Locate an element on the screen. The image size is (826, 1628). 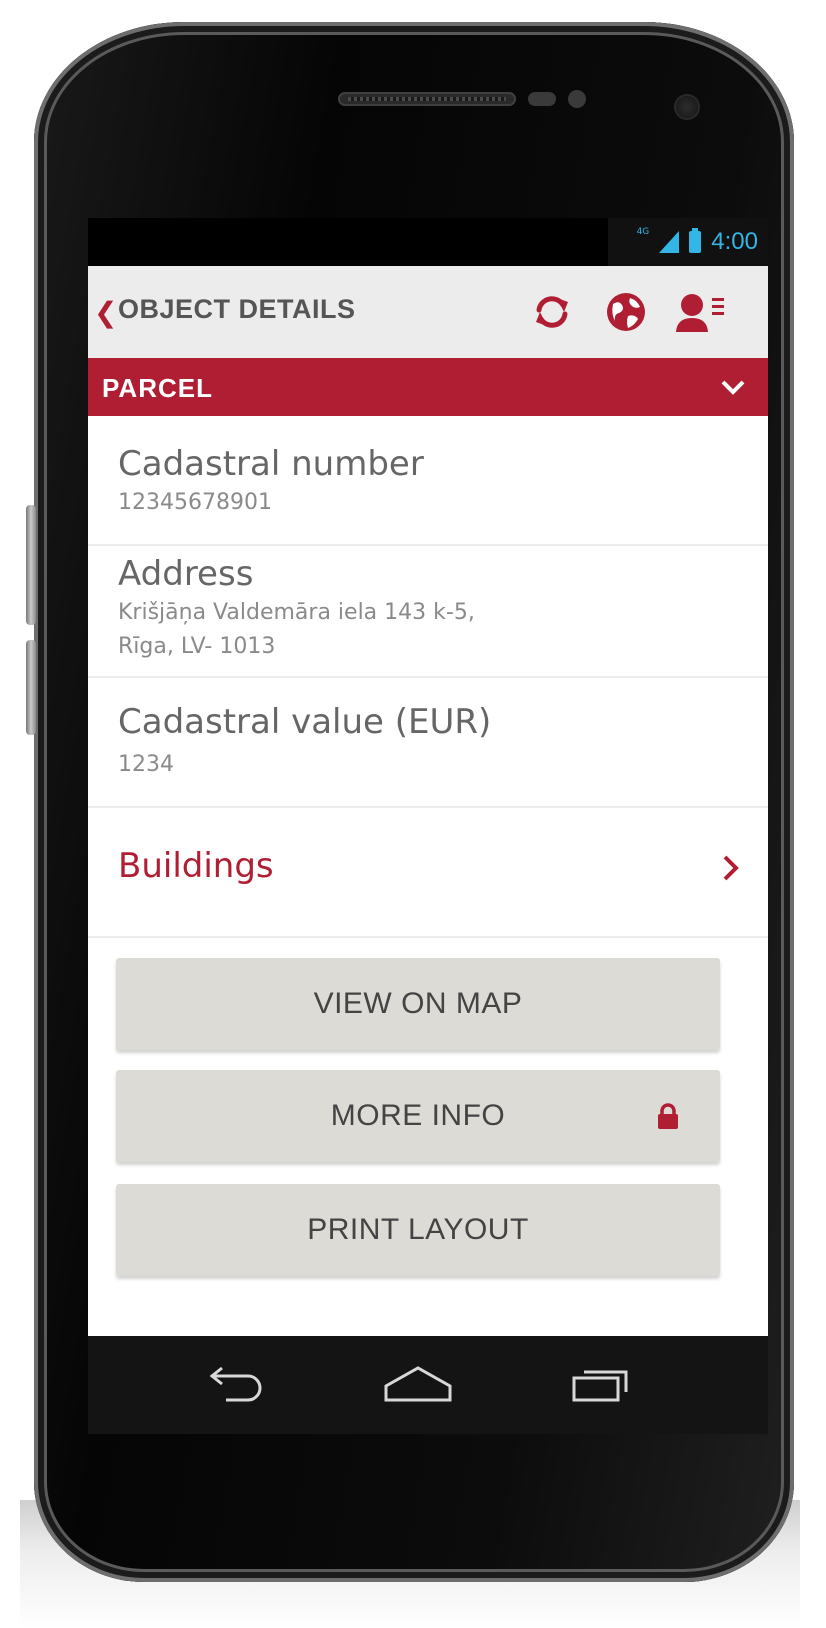
front-camera is located at coordinates (687, 107).